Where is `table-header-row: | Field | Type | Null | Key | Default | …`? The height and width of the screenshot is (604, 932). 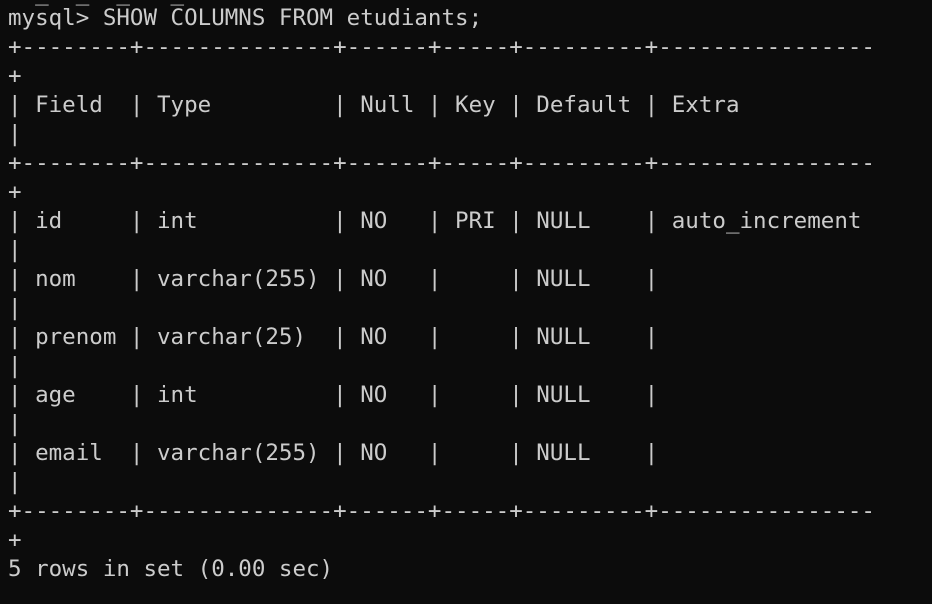
table-header-row: | Field | Type | Null | Key | Default | … is located at coordinates (374, 105).